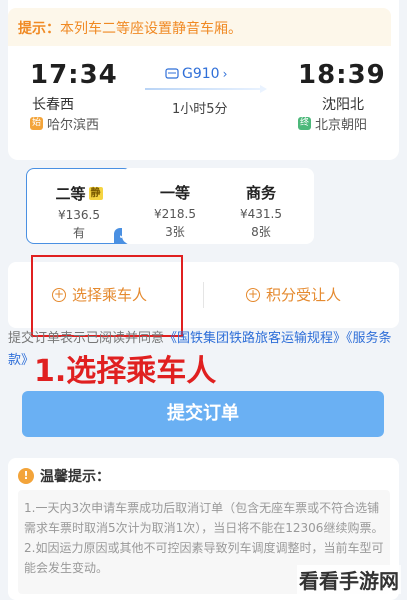  What do you see at coordinates (75, 477) in the screenshot?
I see `tips-title: 温馨提示：` at bounding box center [75, 477].